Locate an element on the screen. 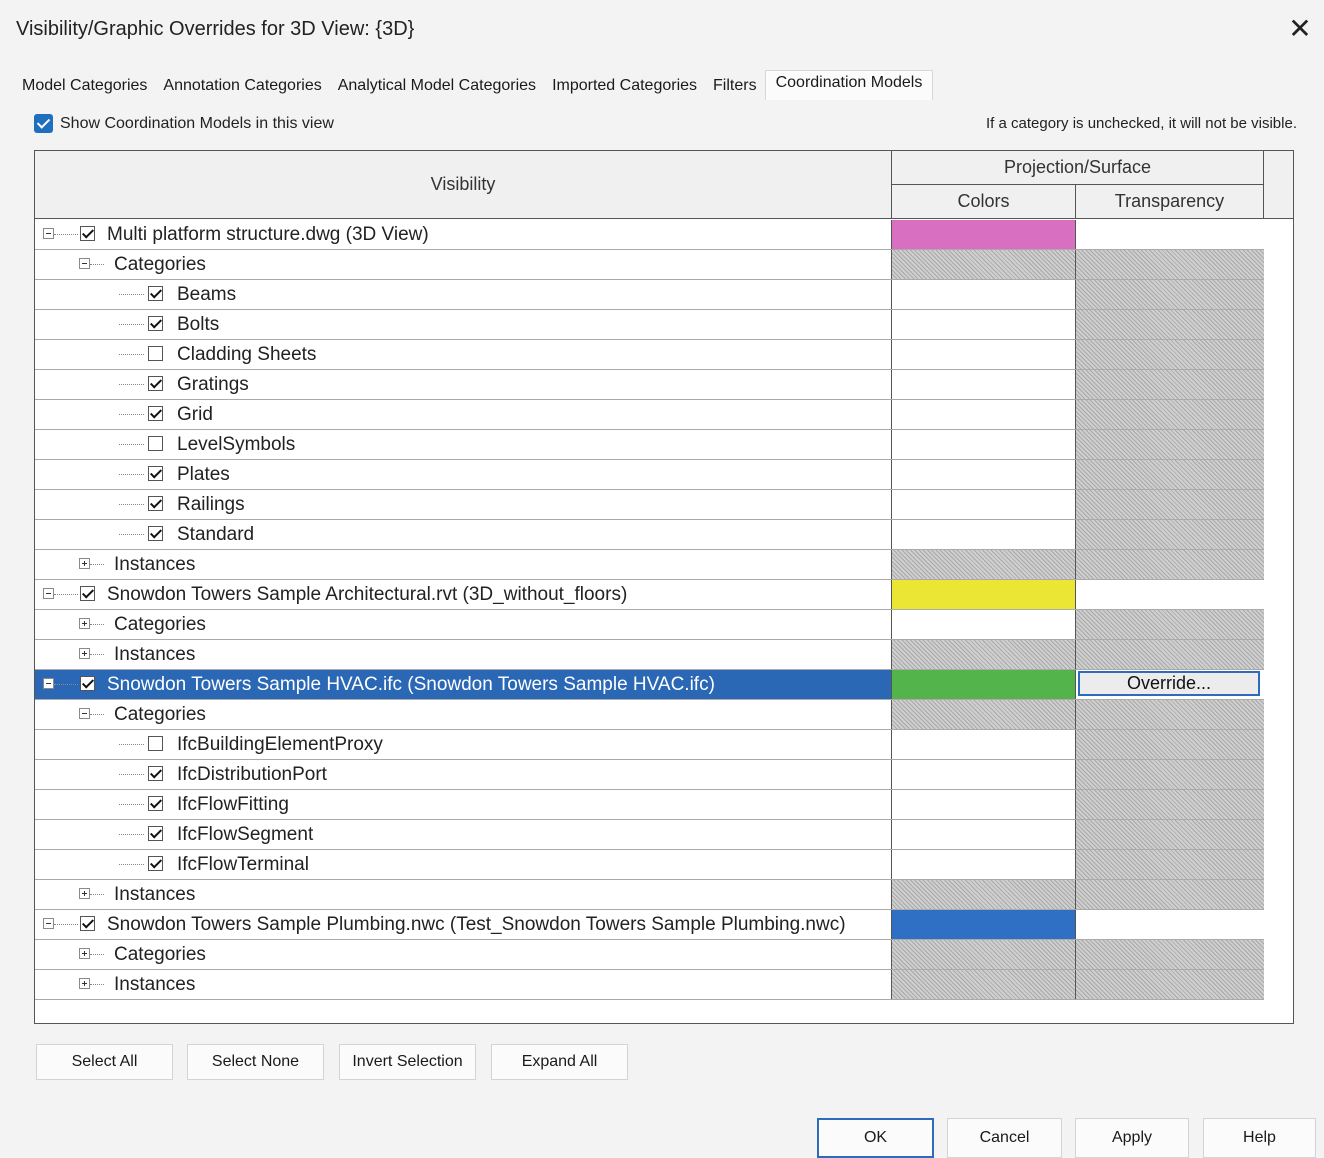 This screenshot has width=1324, height=1158. row-name-cell: Multi platform structure.dwg (3D View) is located at coordinates (463, 234).